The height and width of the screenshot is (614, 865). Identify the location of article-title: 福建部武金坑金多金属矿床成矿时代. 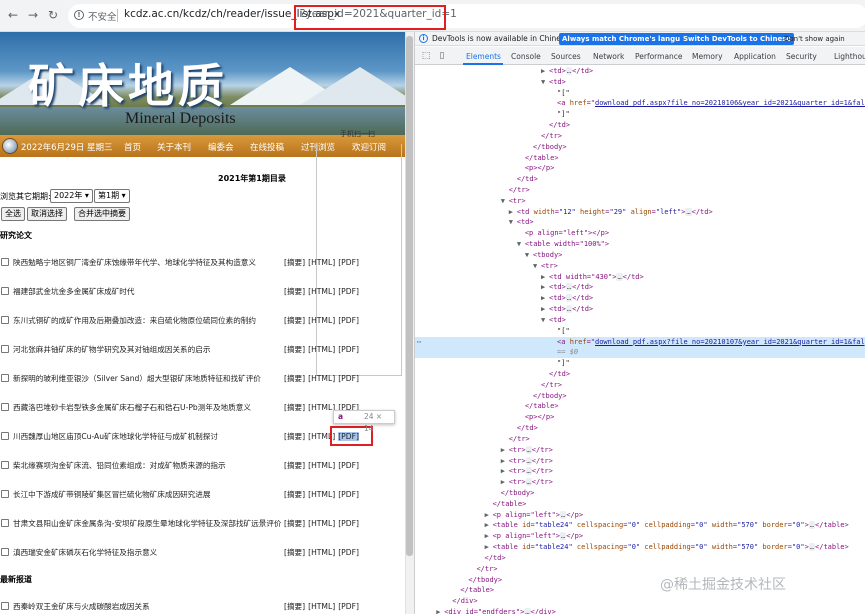
(74, 291).